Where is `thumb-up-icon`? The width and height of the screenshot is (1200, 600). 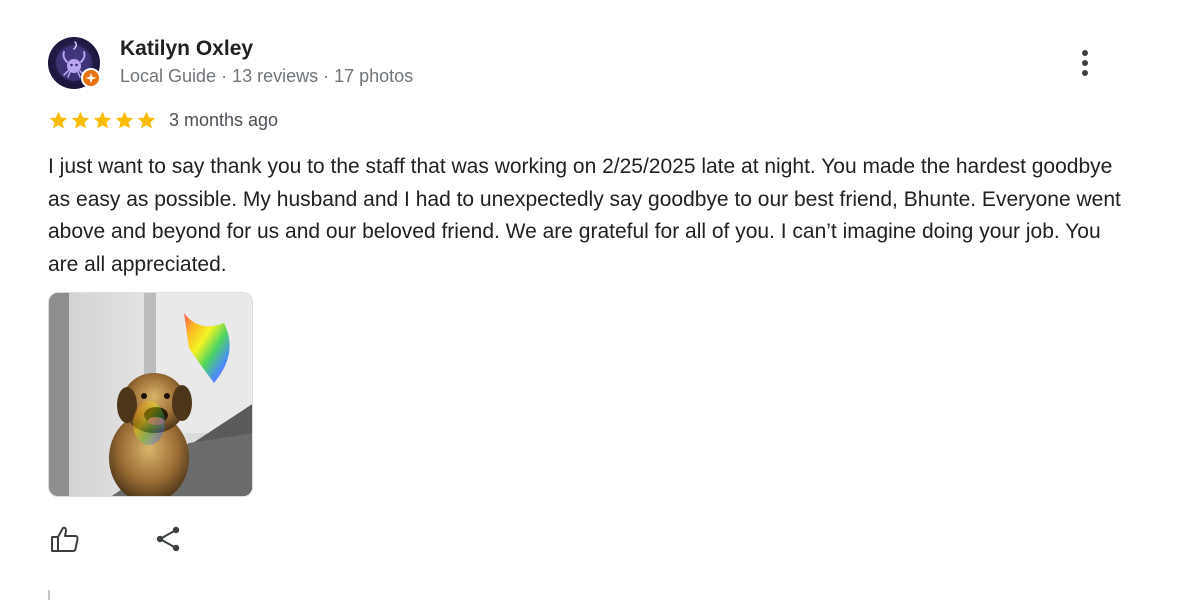
thumb-up-icon is located at coordinates (65, 539).